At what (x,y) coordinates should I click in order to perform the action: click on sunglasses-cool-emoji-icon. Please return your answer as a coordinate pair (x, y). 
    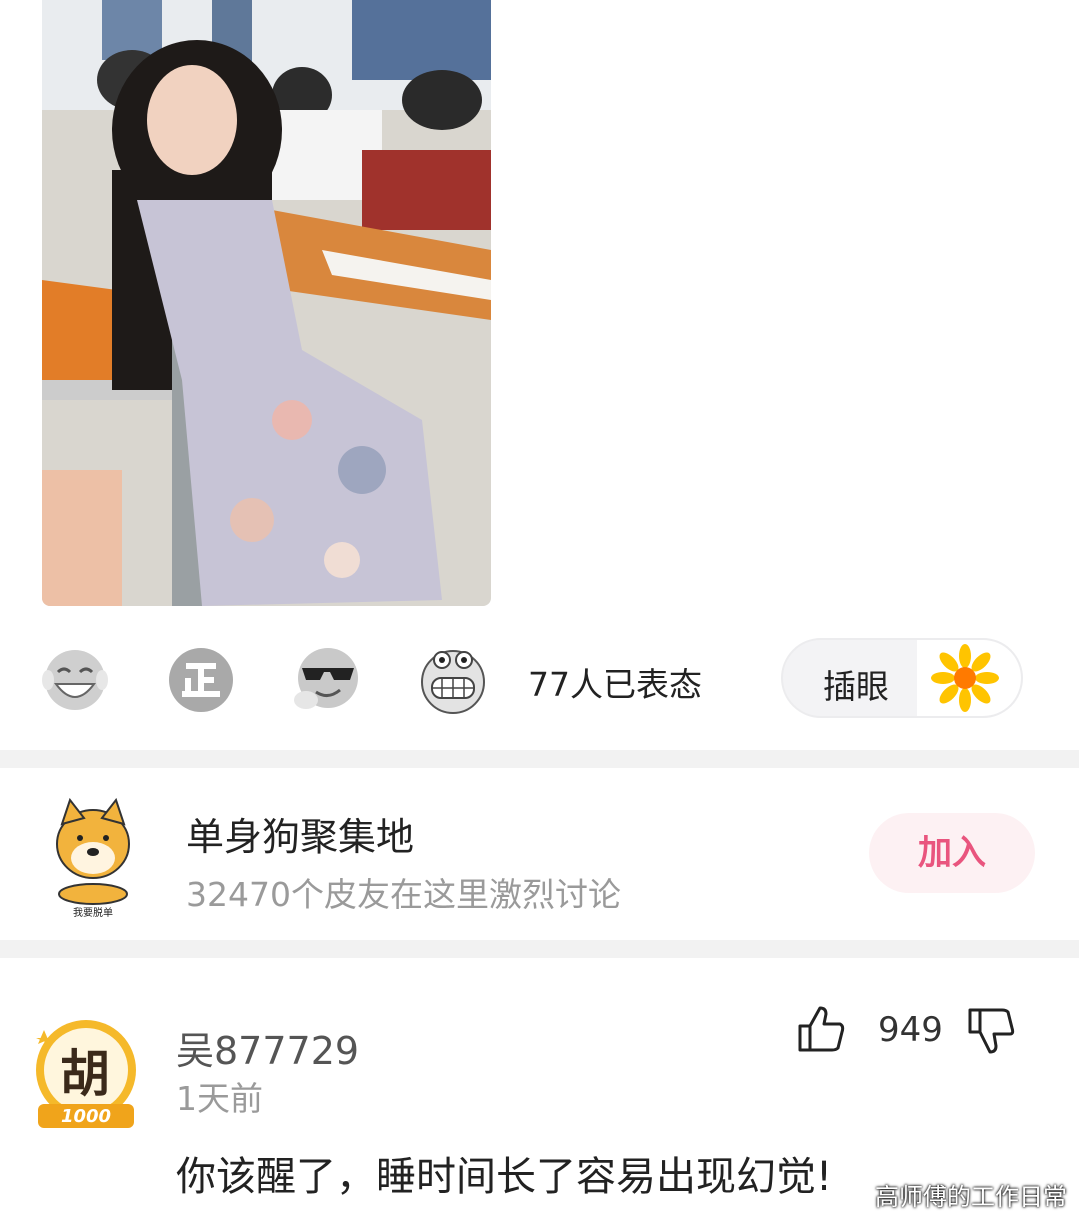
    Looking at the image, I should click on (327, 679).